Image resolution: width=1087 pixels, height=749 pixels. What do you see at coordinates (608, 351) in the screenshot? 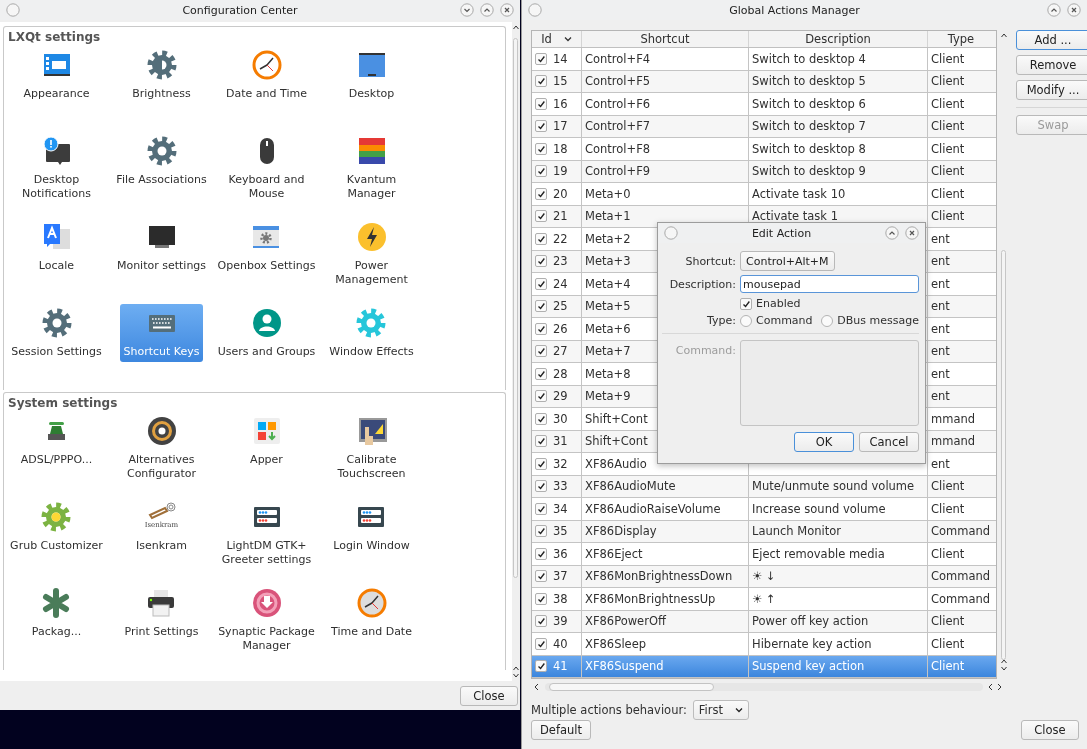
I see `table-cell: Meta+7` at bounding box center [608, 351].